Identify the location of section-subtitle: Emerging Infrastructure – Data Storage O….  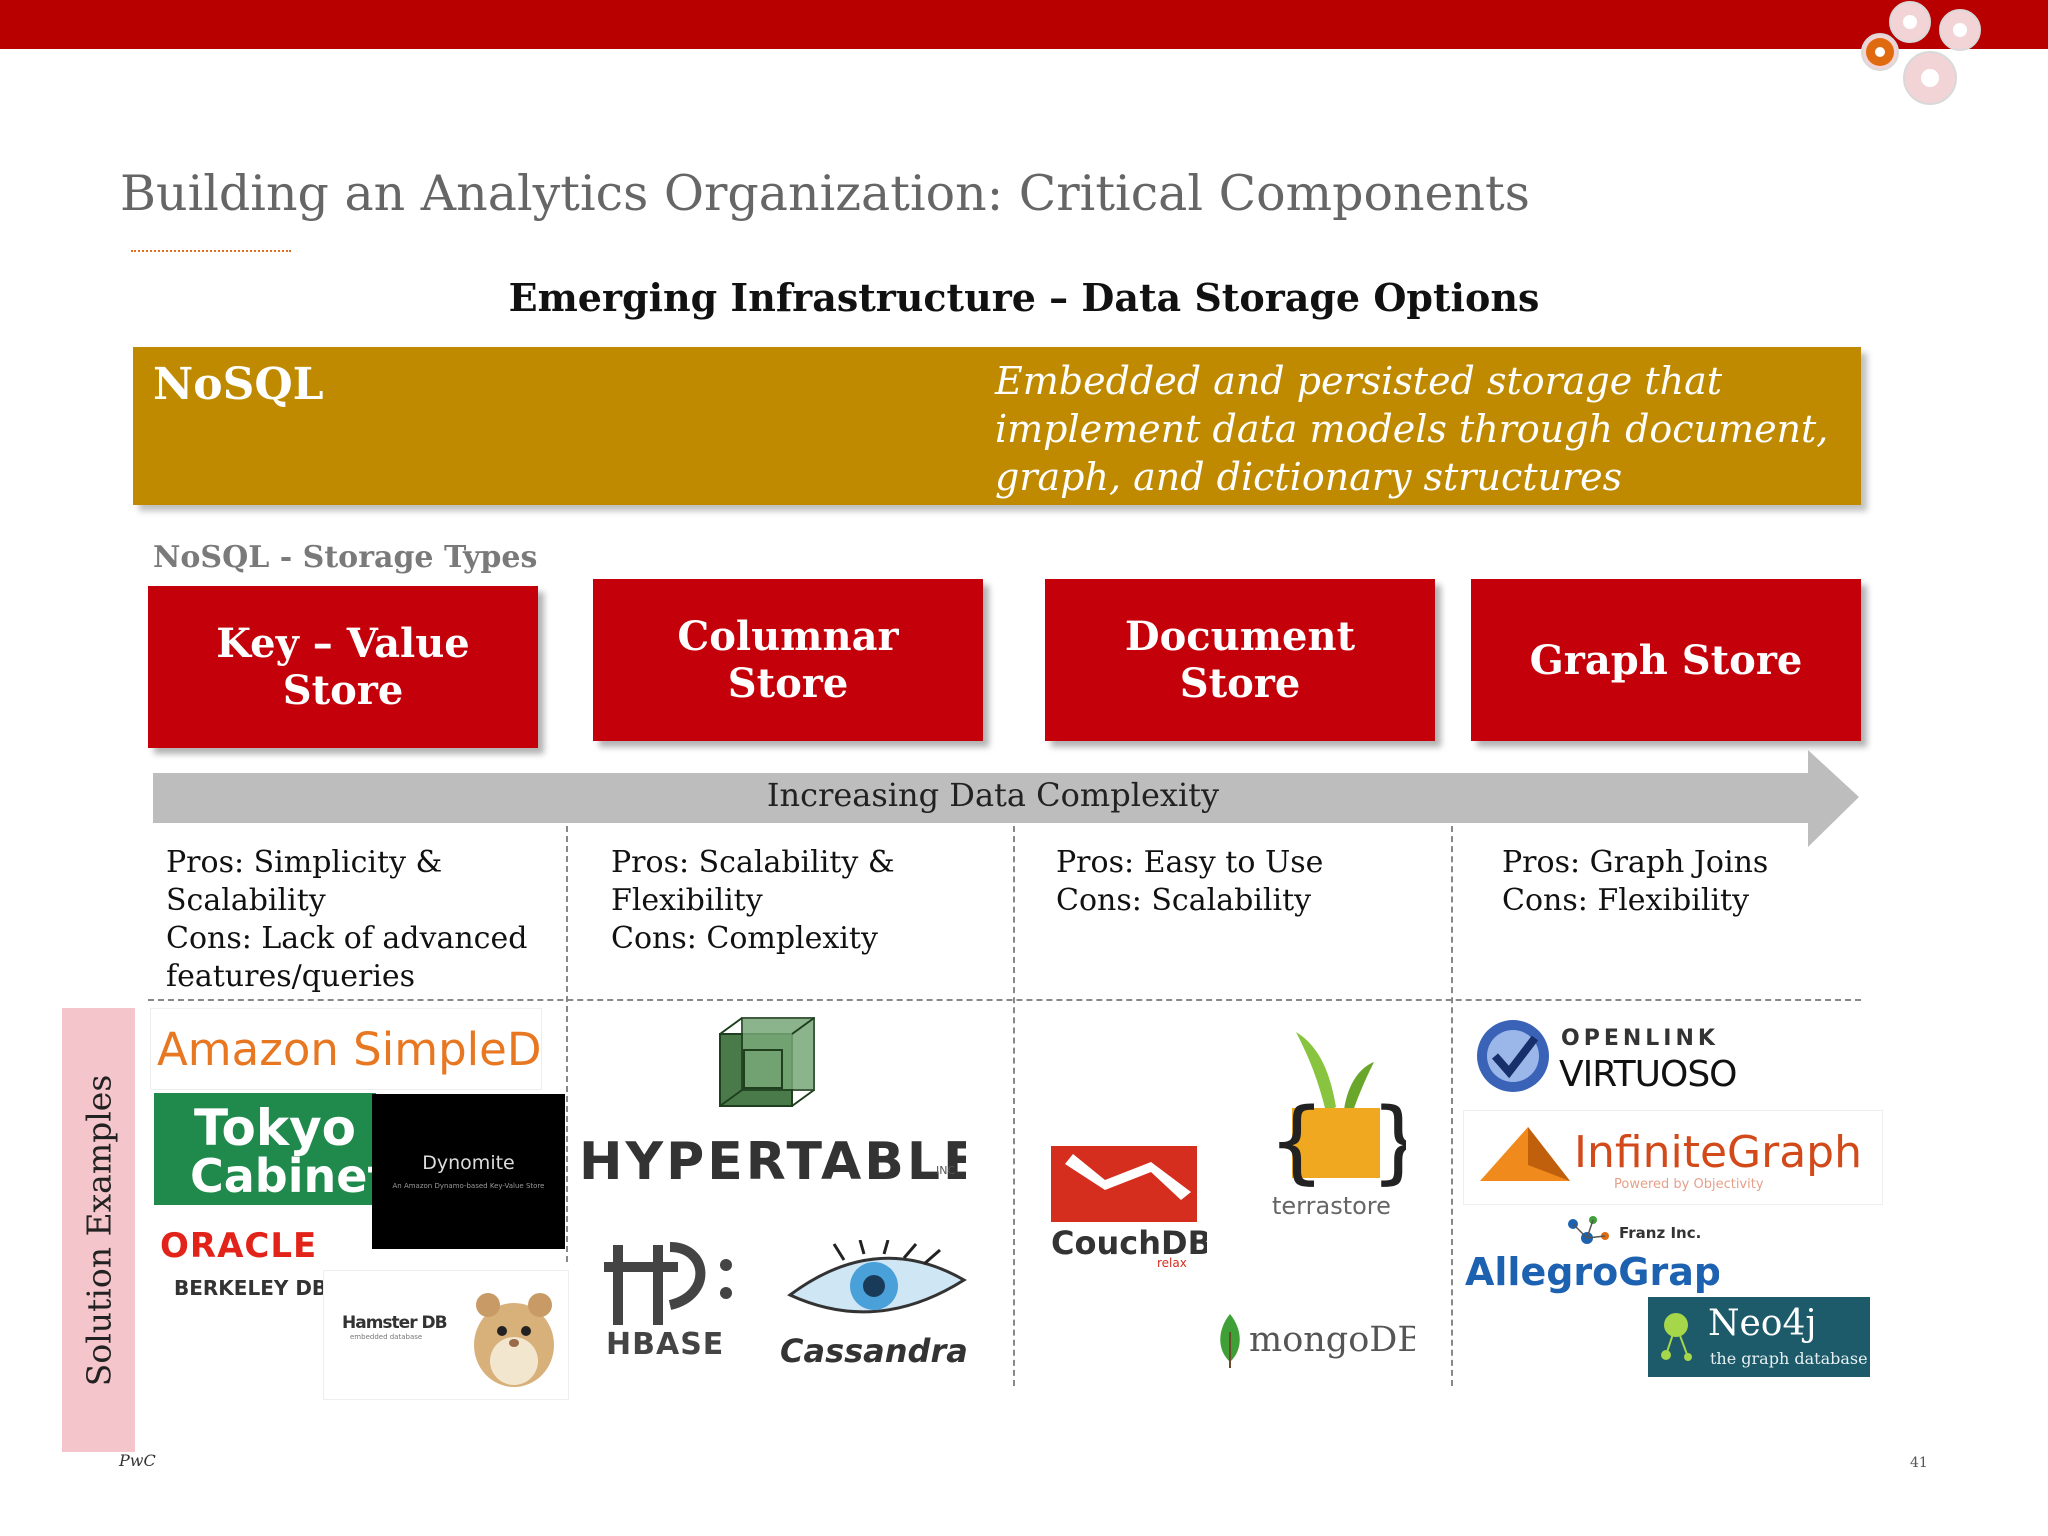
(1024, 297).